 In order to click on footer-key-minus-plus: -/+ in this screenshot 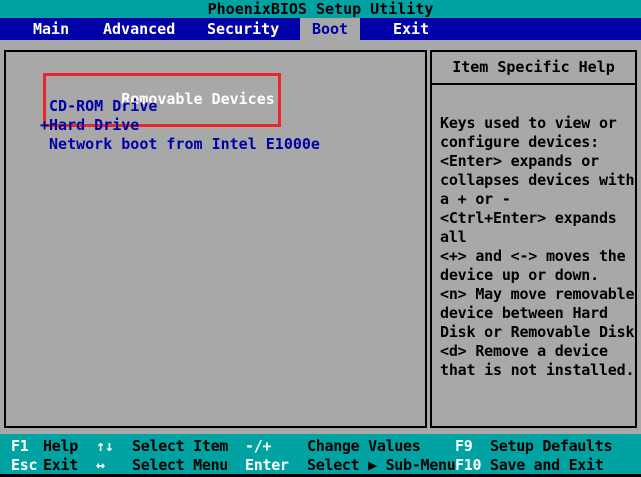, I will do `click(258, 446)`.